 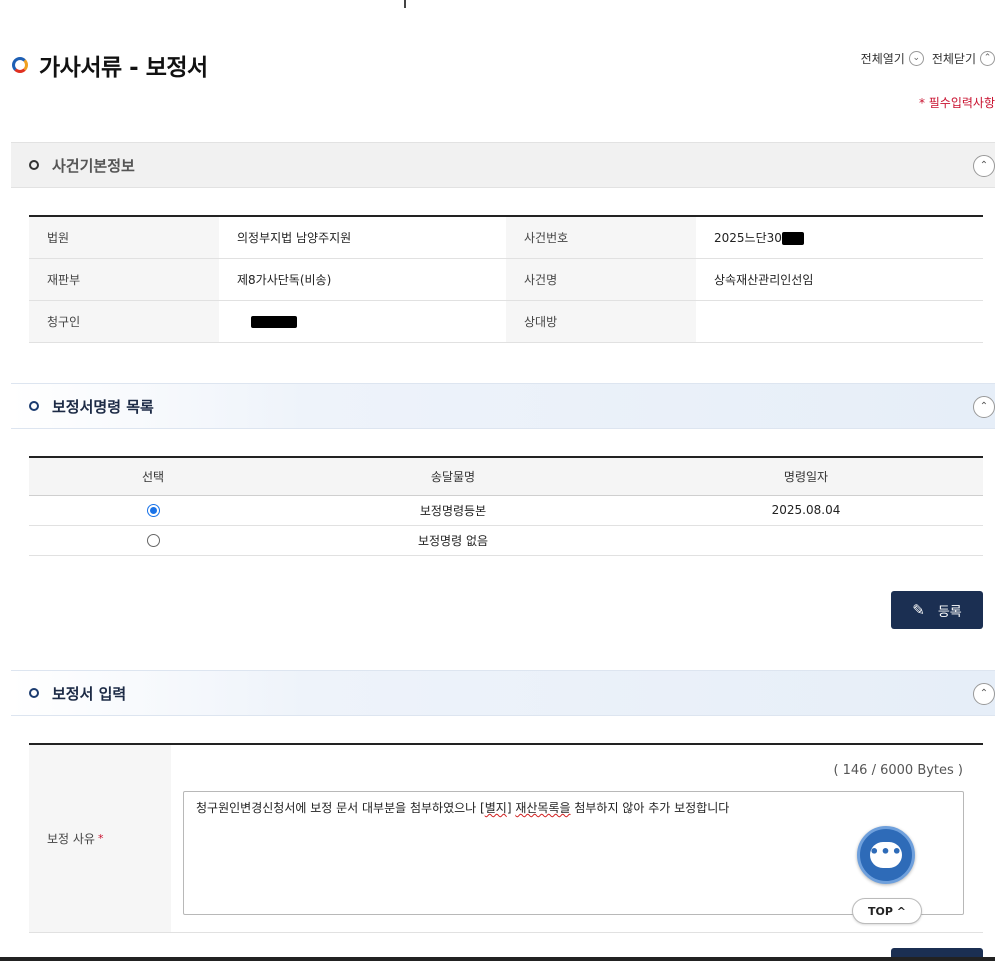 I want to click on order-list-table: 선택 송달물명 명령일자 보정명령등본 2025.08.04 보정명령 없음, so click(x=506, y=506).